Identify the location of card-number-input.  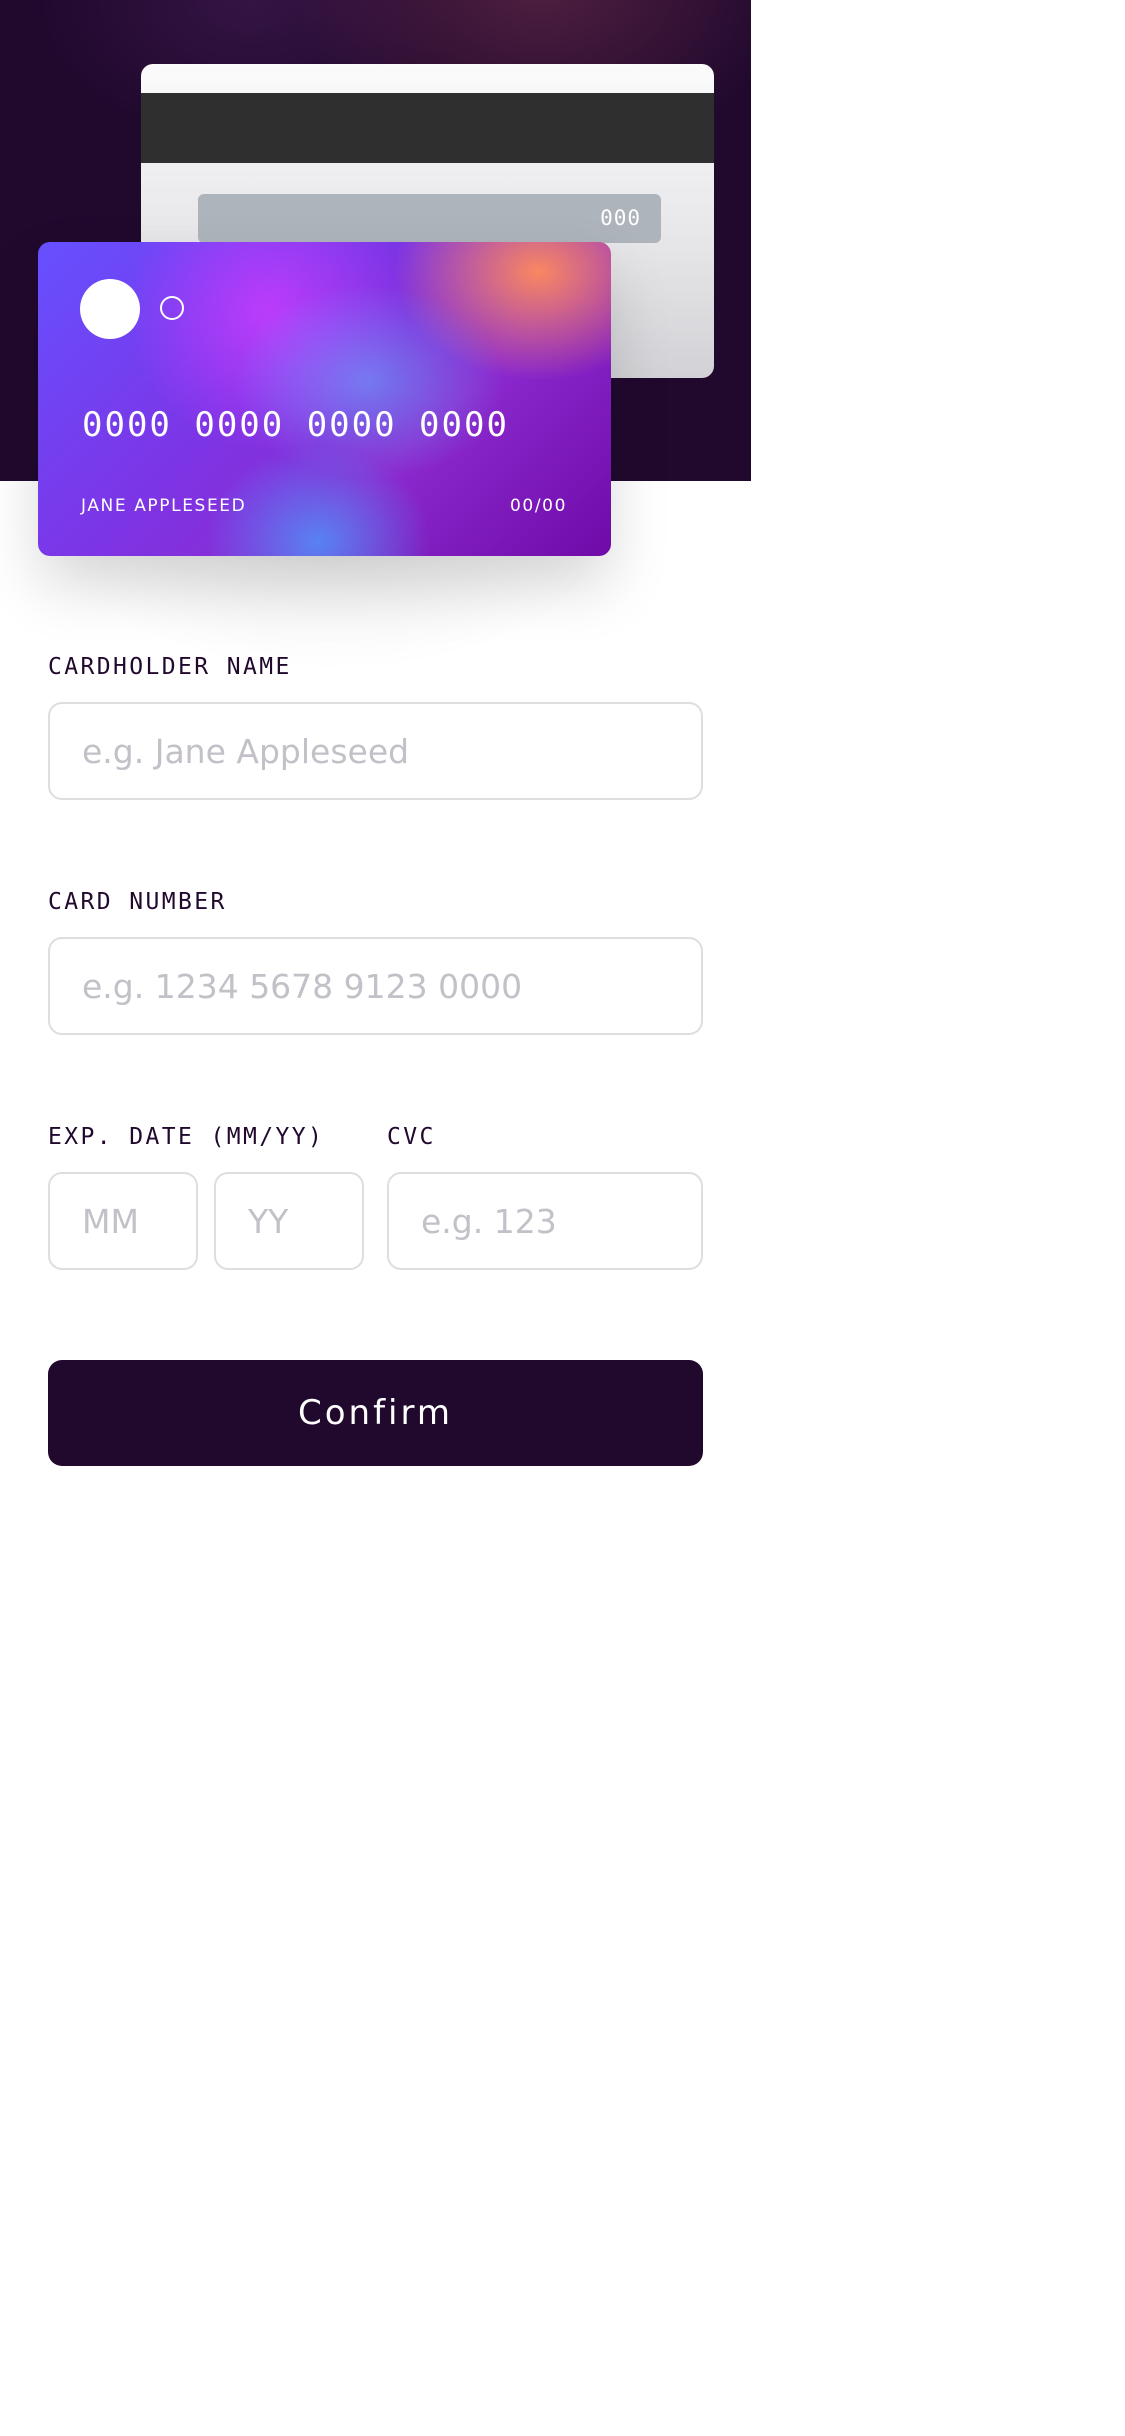
(375, 986).